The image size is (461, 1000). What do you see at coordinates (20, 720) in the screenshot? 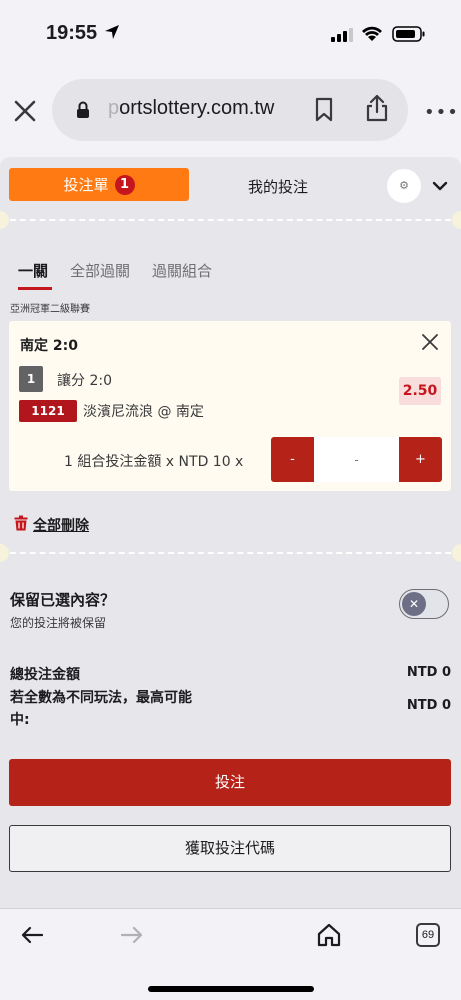
I see `max-return-label-line2: 中:` at bounding box center [20, 720].